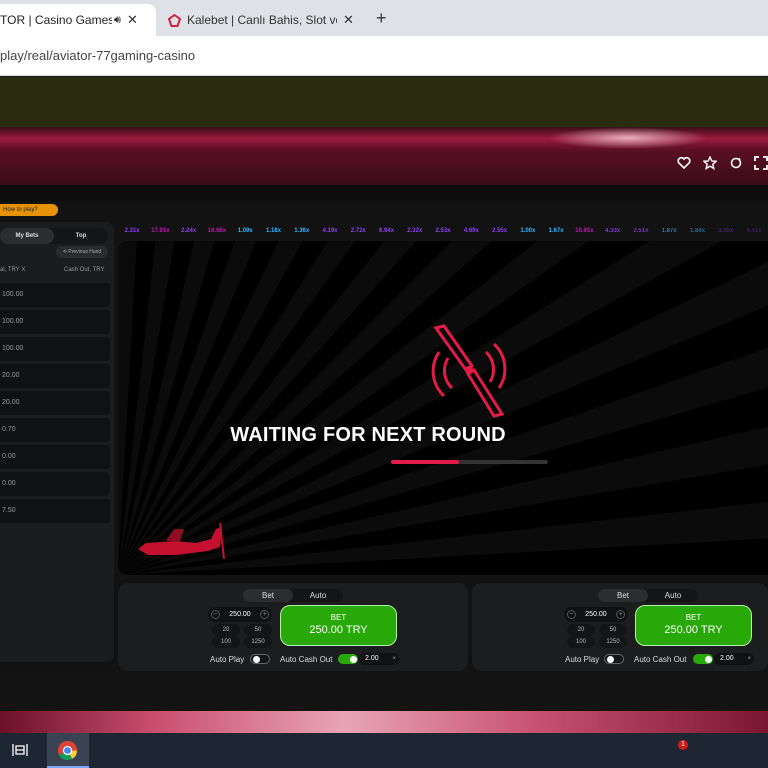  What do you see at coordinates (384, 56) in the screenshot?
I see `address-bar: play/real/aviator-77gaming-casino` at bounding box center [384, 56].